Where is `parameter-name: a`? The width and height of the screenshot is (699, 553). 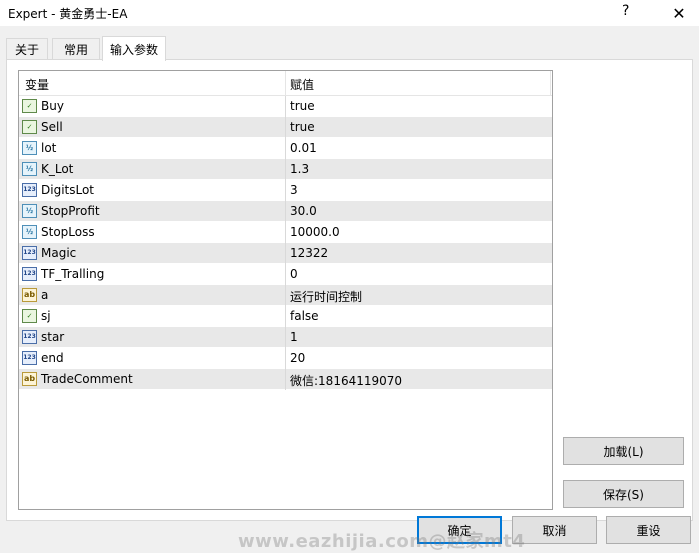
parameter-name: a is located at coordinates (45, 295).